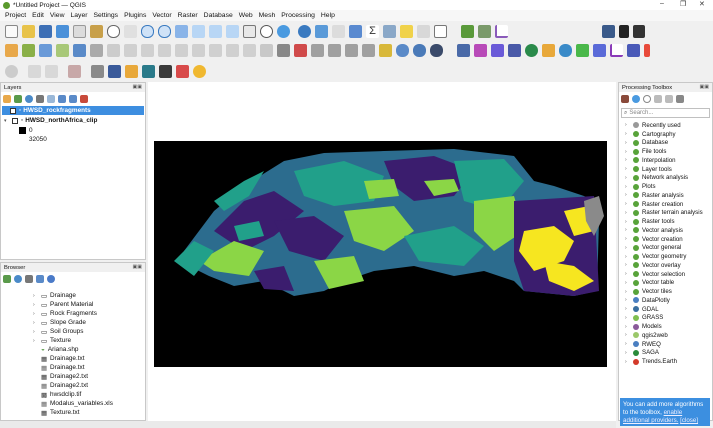  What do you see at coordinates (74, 71) in the screenshot?
I see `adv-d-icon` at bounding box center [74, 71].